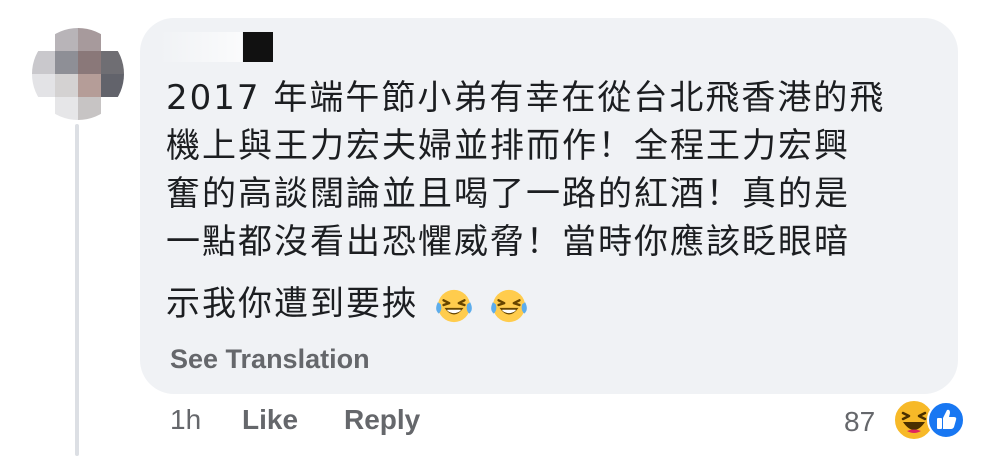  What do you see at coordinates (860, 421) in the screenshot?
I see `reaction-count: 87` at bounding box center [860, 421].